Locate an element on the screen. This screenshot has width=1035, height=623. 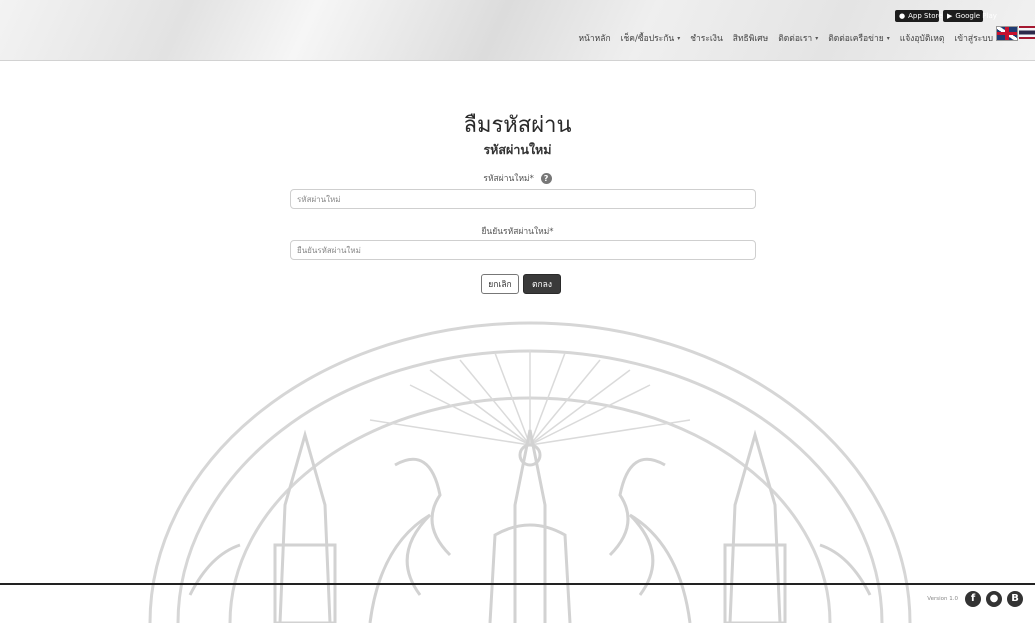
nav-item-login: เข้าสู่ระบบ is located at coordinates (973, 38).